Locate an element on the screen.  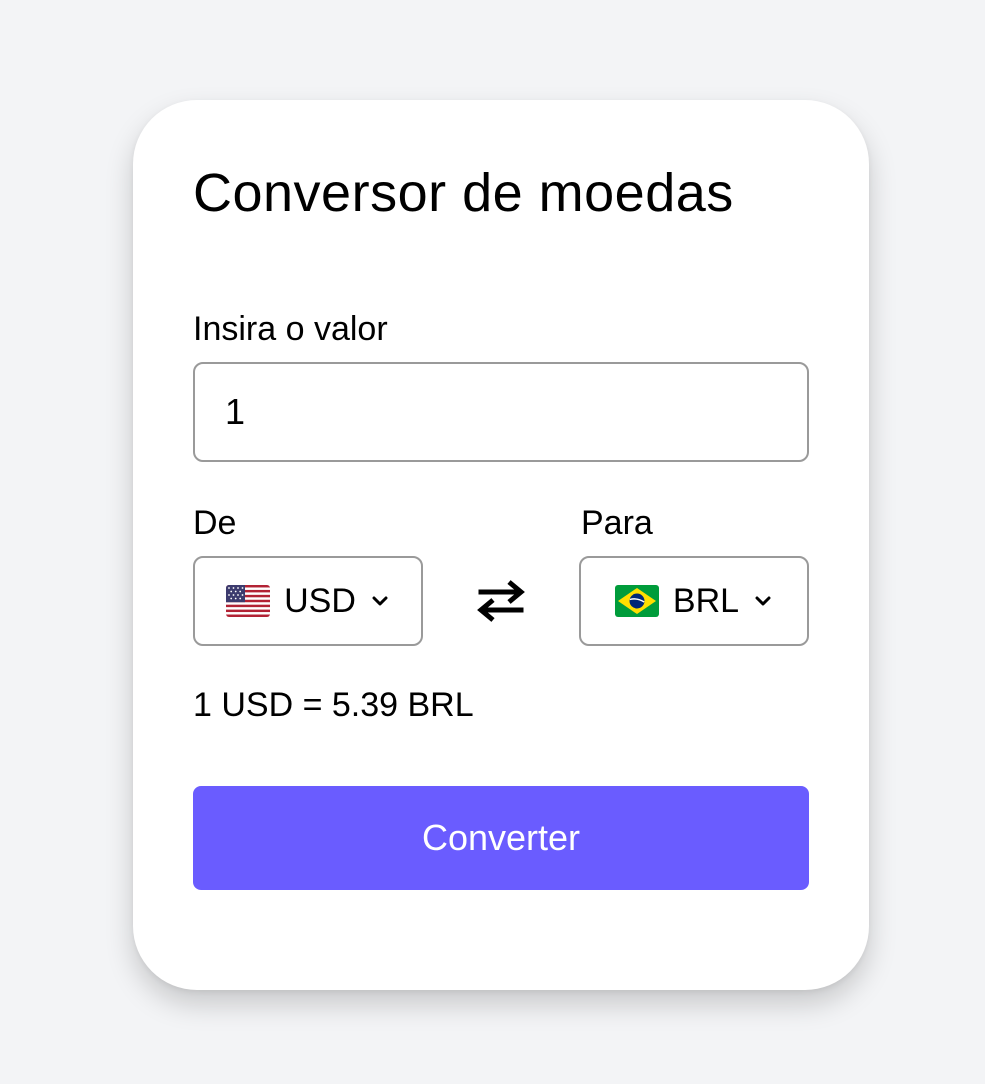
to-currency-code: BRL is located at coordinates (706, 600).